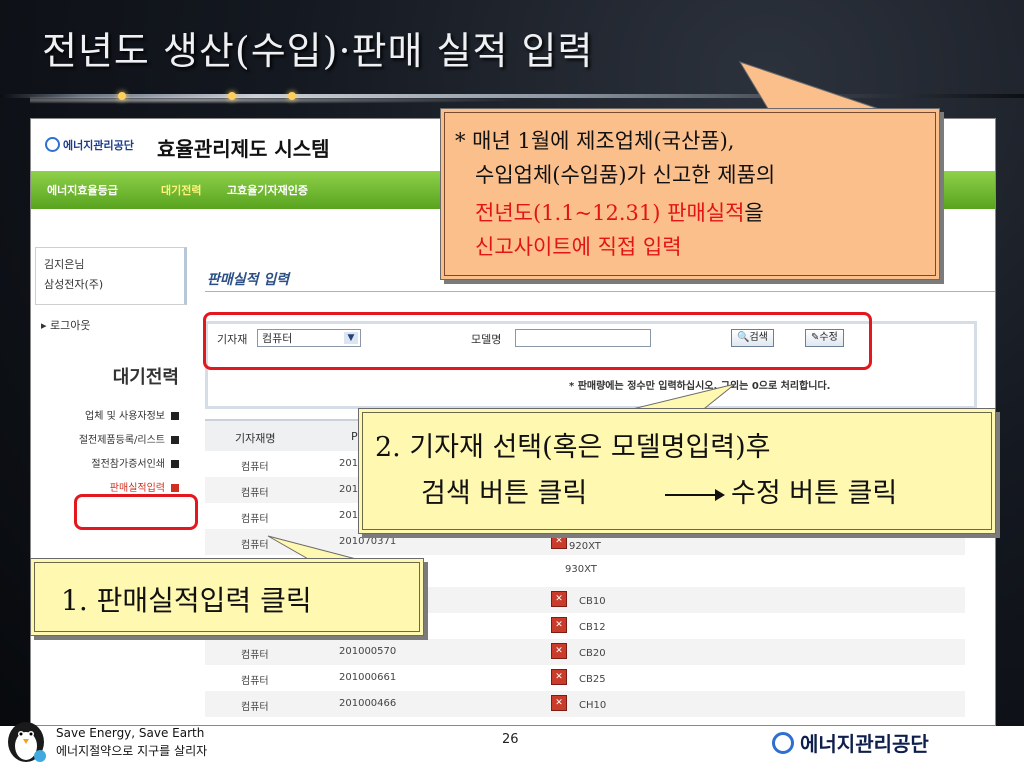 The image size is (1024, 768). I want to click on callout-line: 검색 버튼 클릭, so click(504, 493).